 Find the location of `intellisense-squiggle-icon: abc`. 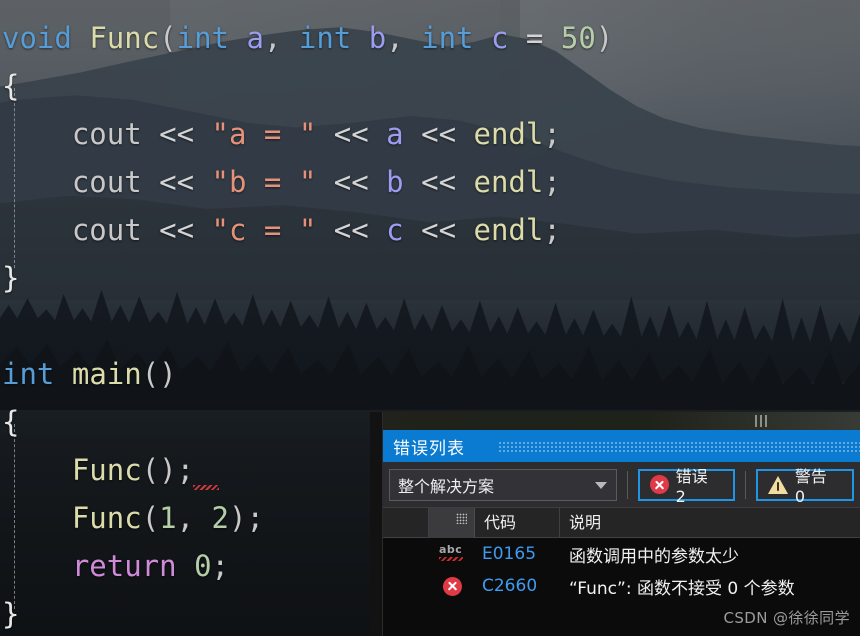

intellisense-squiggle-icon: abc is located at coordinates (452, 553).